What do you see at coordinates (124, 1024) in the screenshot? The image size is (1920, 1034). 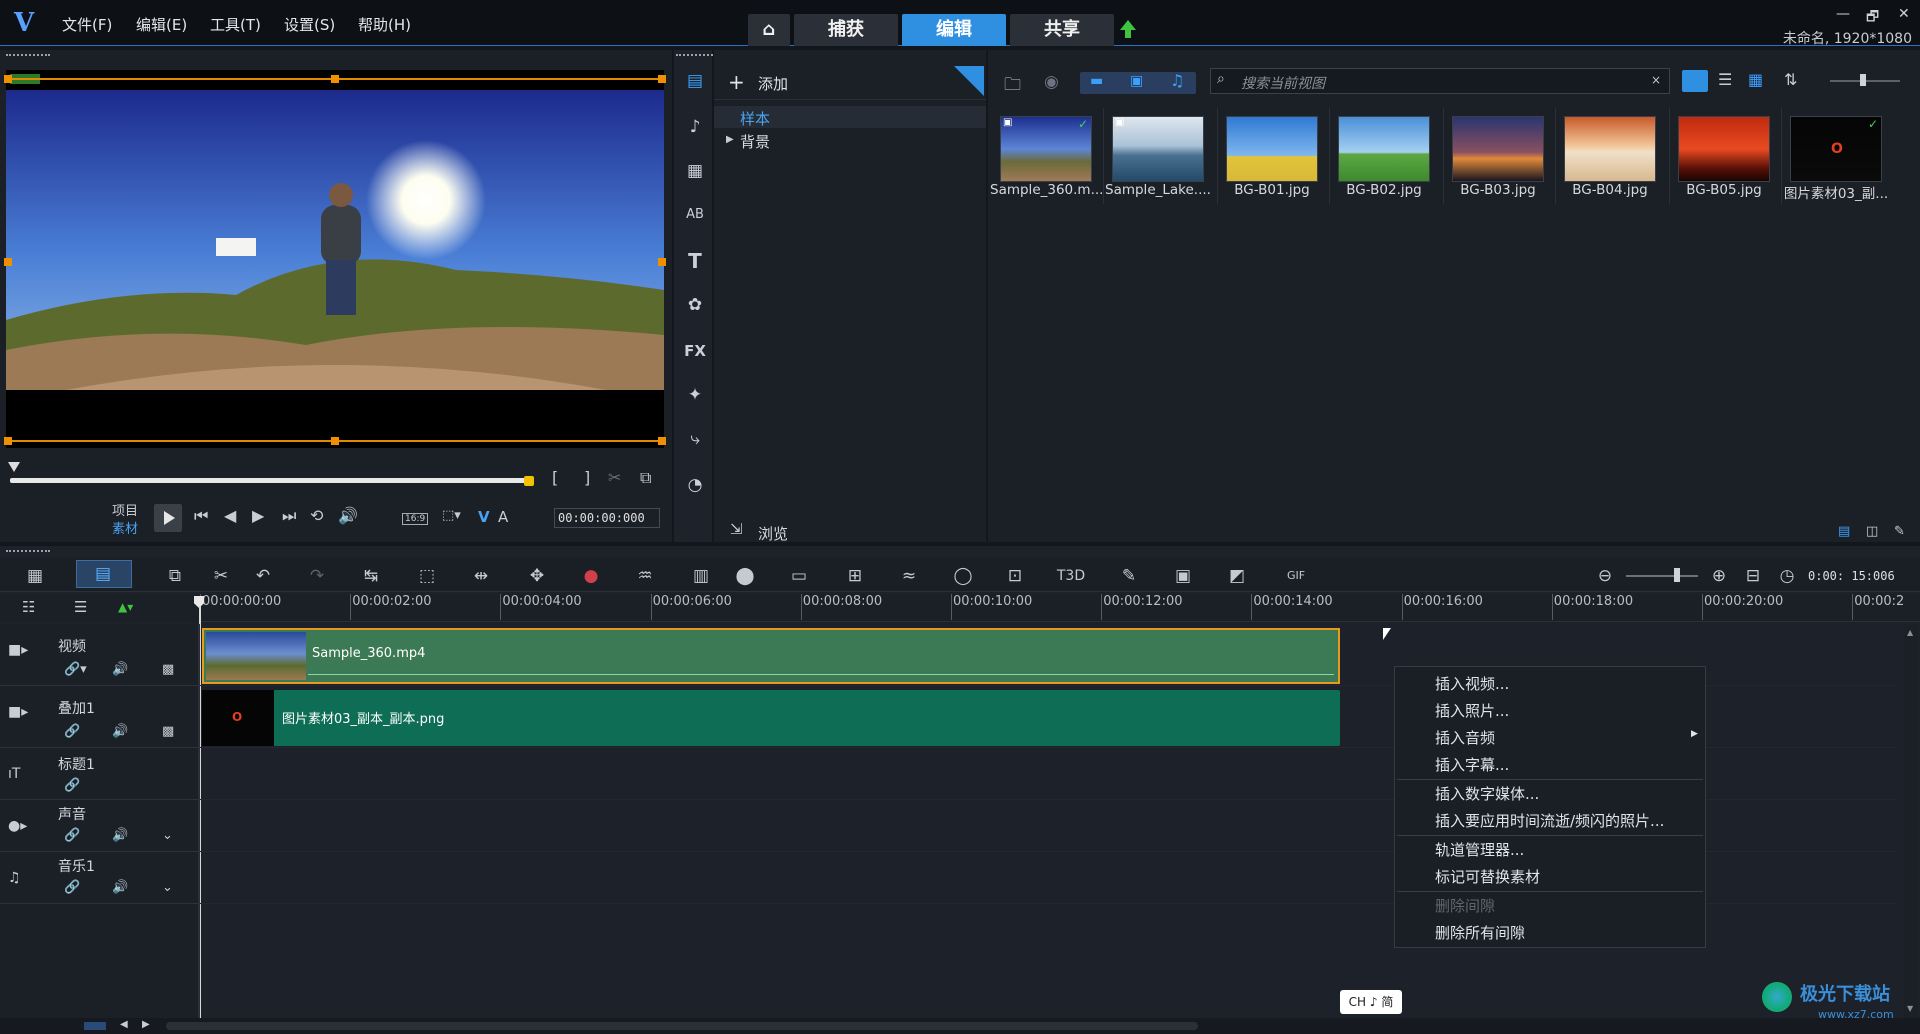 I see `scroll-left-icon: ◀` at bounding box center [124, 1024].